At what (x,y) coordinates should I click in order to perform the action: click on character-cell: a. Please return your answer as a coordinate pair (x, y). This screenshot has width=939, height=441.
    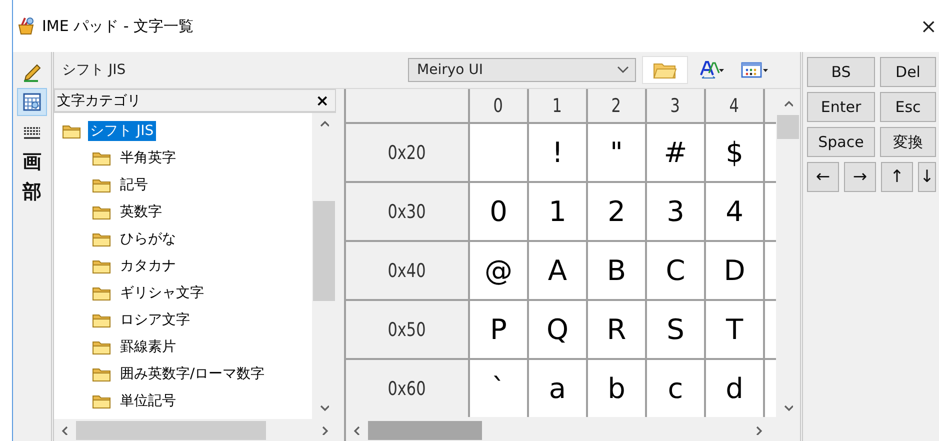
    Looking at the image, I should click on (557, 388).